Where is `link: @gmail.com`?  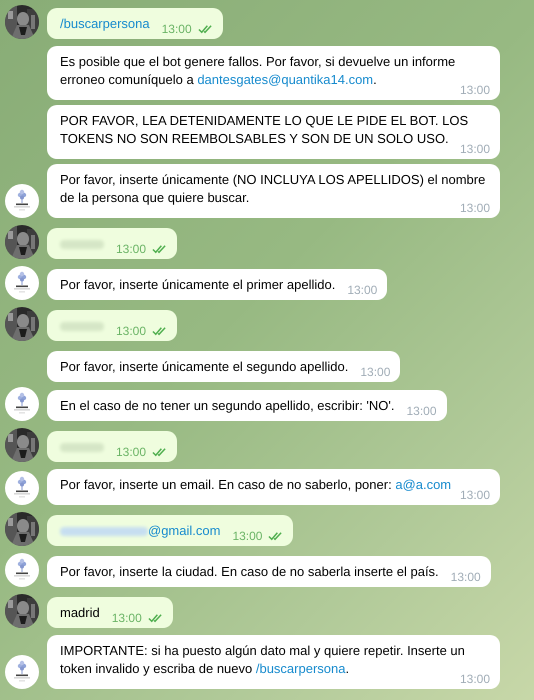
link: @gmail.com is located at coordinates (184, 530).